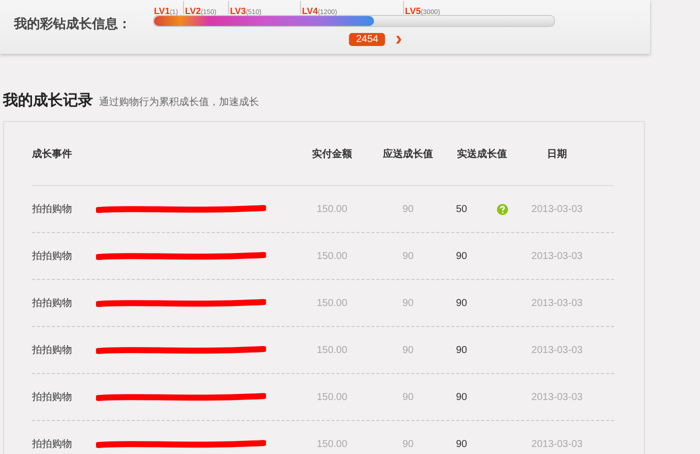 The width and height of the screenshot is (700, 454). What do you see at coordinates (462, 209) in the screenshot?
I see `table-cell-text: 50` at bounding box center [462, 209].